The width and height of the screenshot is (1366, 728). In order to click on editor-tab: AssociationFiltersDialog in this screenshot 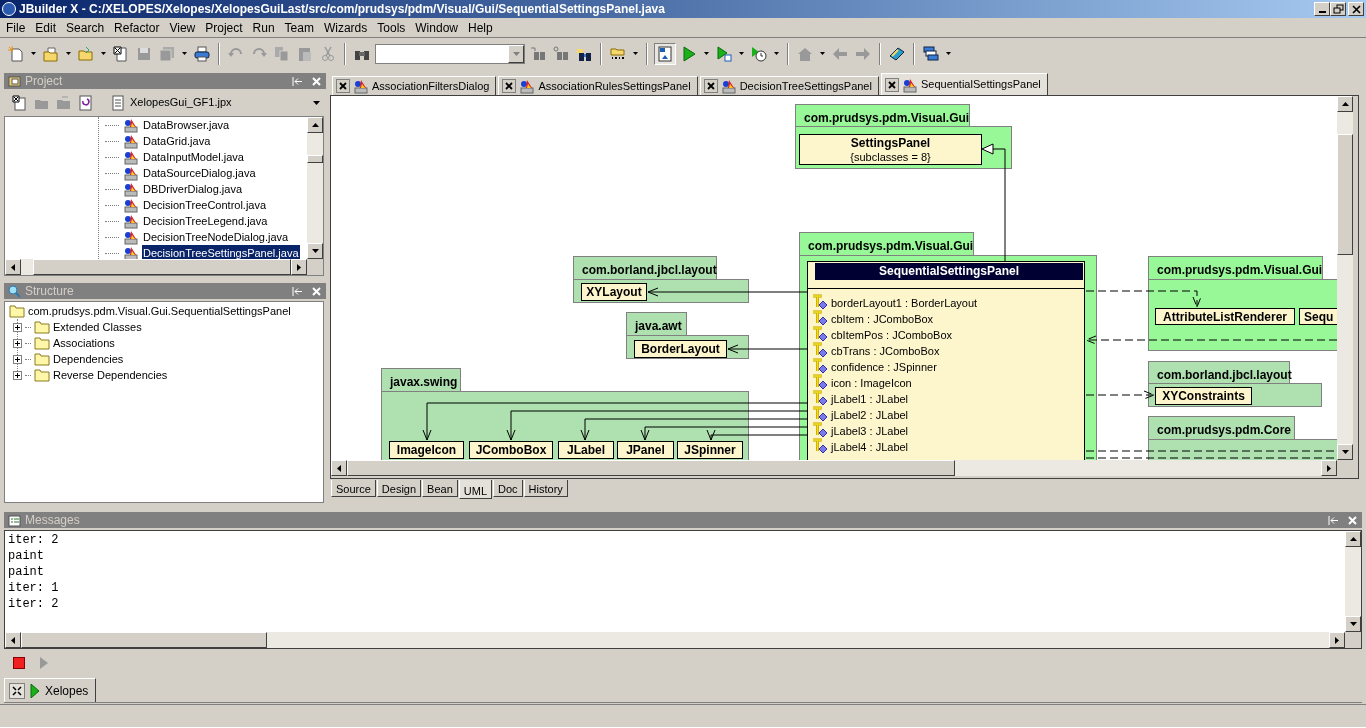, I will do `click(414, 85)`.